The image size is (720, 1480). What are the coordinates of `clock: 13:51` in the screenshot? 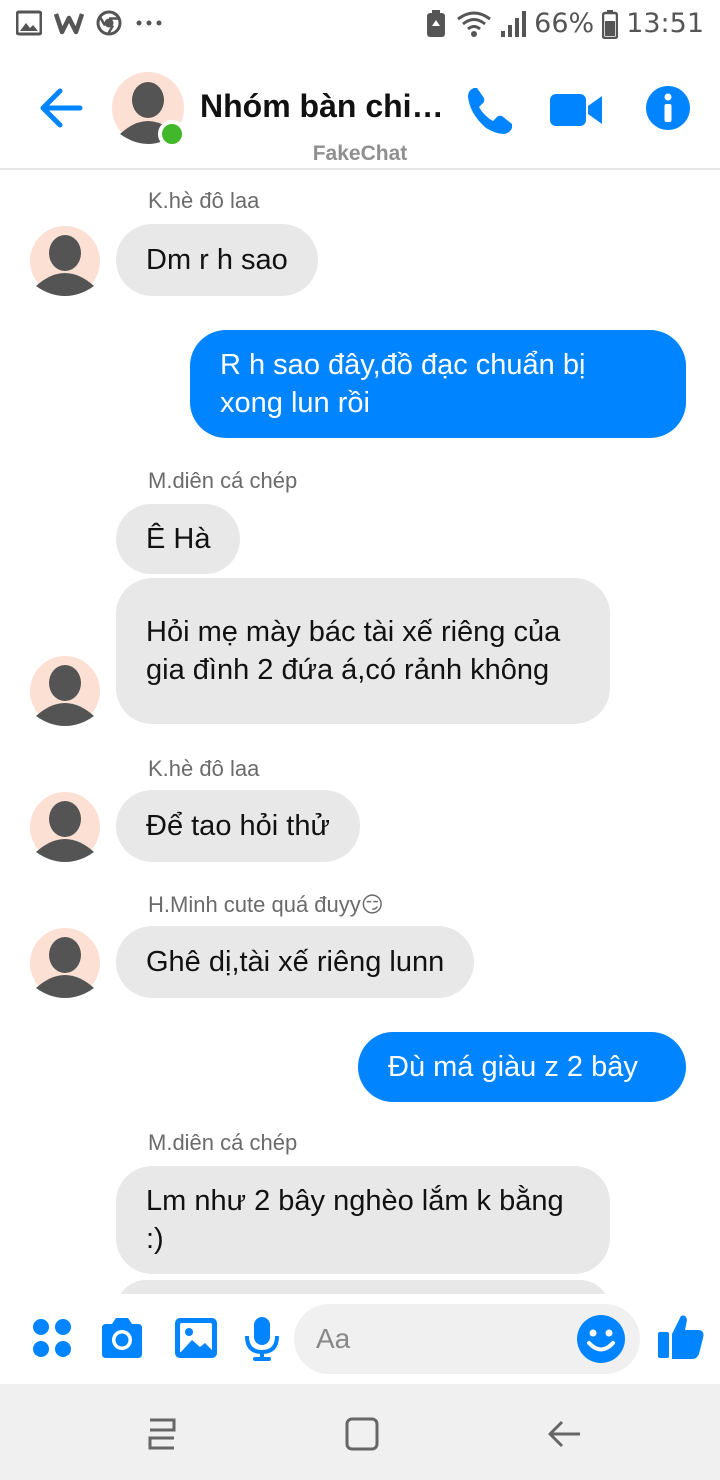 It's located at (665, 23).